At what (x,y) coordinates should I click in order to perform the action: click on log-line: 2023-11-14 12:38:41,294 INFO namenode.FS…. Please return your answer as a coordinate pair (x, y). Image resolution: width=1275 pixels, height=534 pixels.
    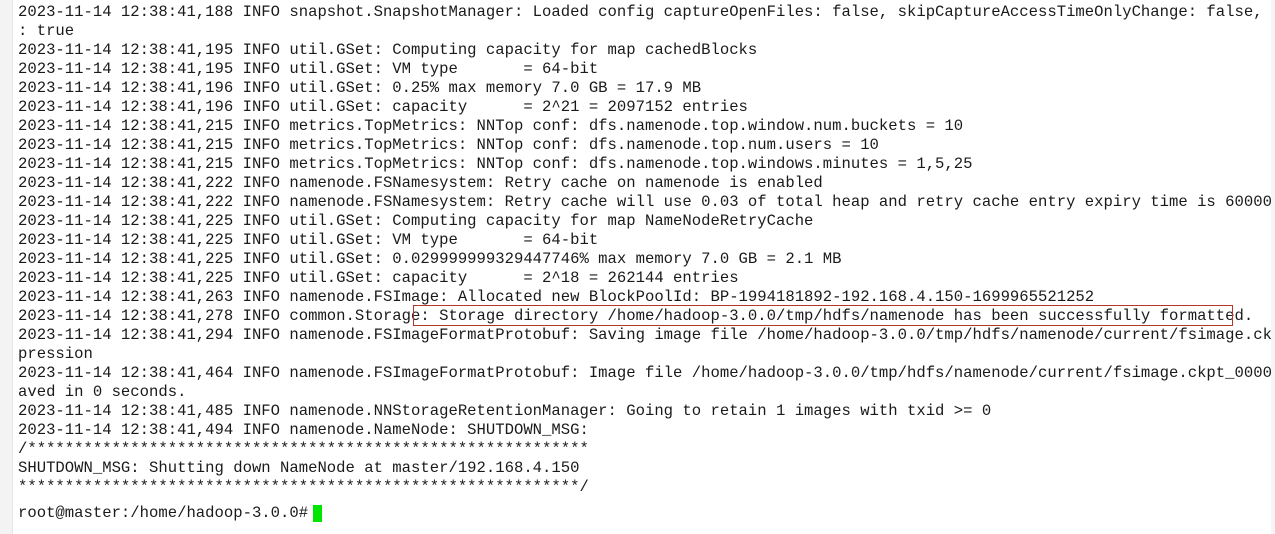
    Looking at the image, I should click on (646, 335).